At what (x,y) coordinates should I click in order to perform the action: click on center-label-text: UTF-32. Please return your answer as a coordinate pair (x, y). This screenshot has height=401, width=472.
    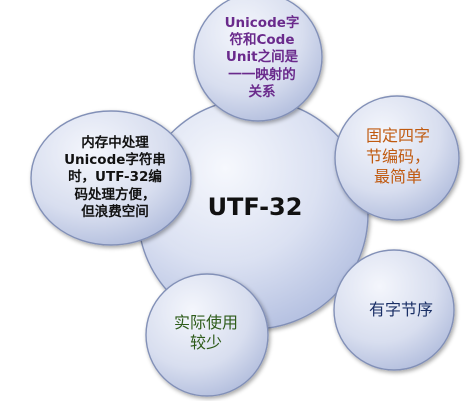
    Looking at the image, I should click on (255, 206).